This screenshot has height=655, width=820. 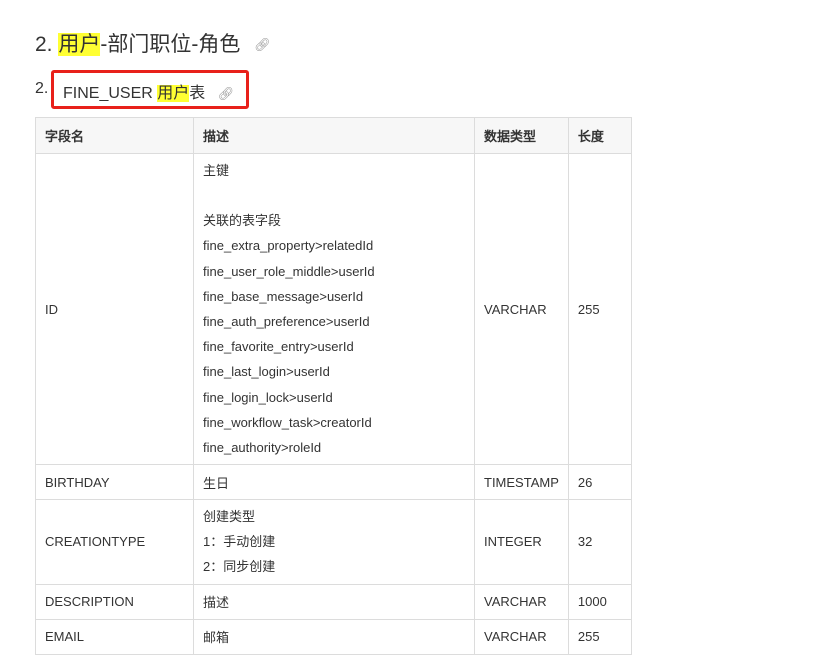 I want to click on desc-line, so click(x=334, y=195).